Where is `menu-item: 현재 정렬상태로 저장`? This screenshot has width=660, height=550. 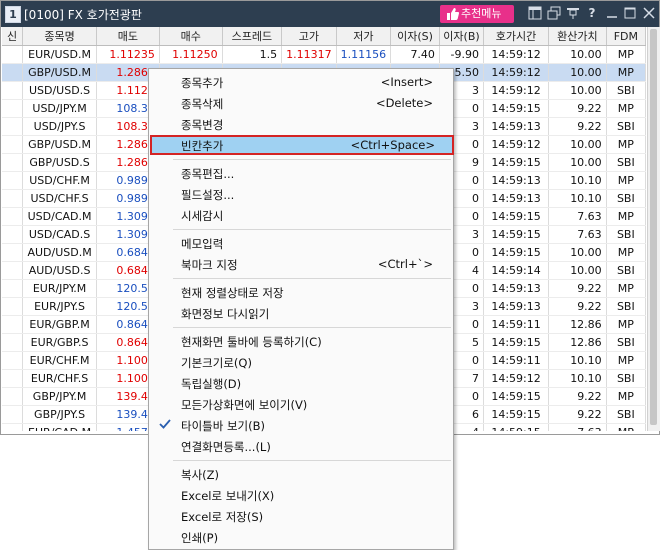
menu-item: 현재 정렬상태로 저장 is located at coordinates (301, 292).